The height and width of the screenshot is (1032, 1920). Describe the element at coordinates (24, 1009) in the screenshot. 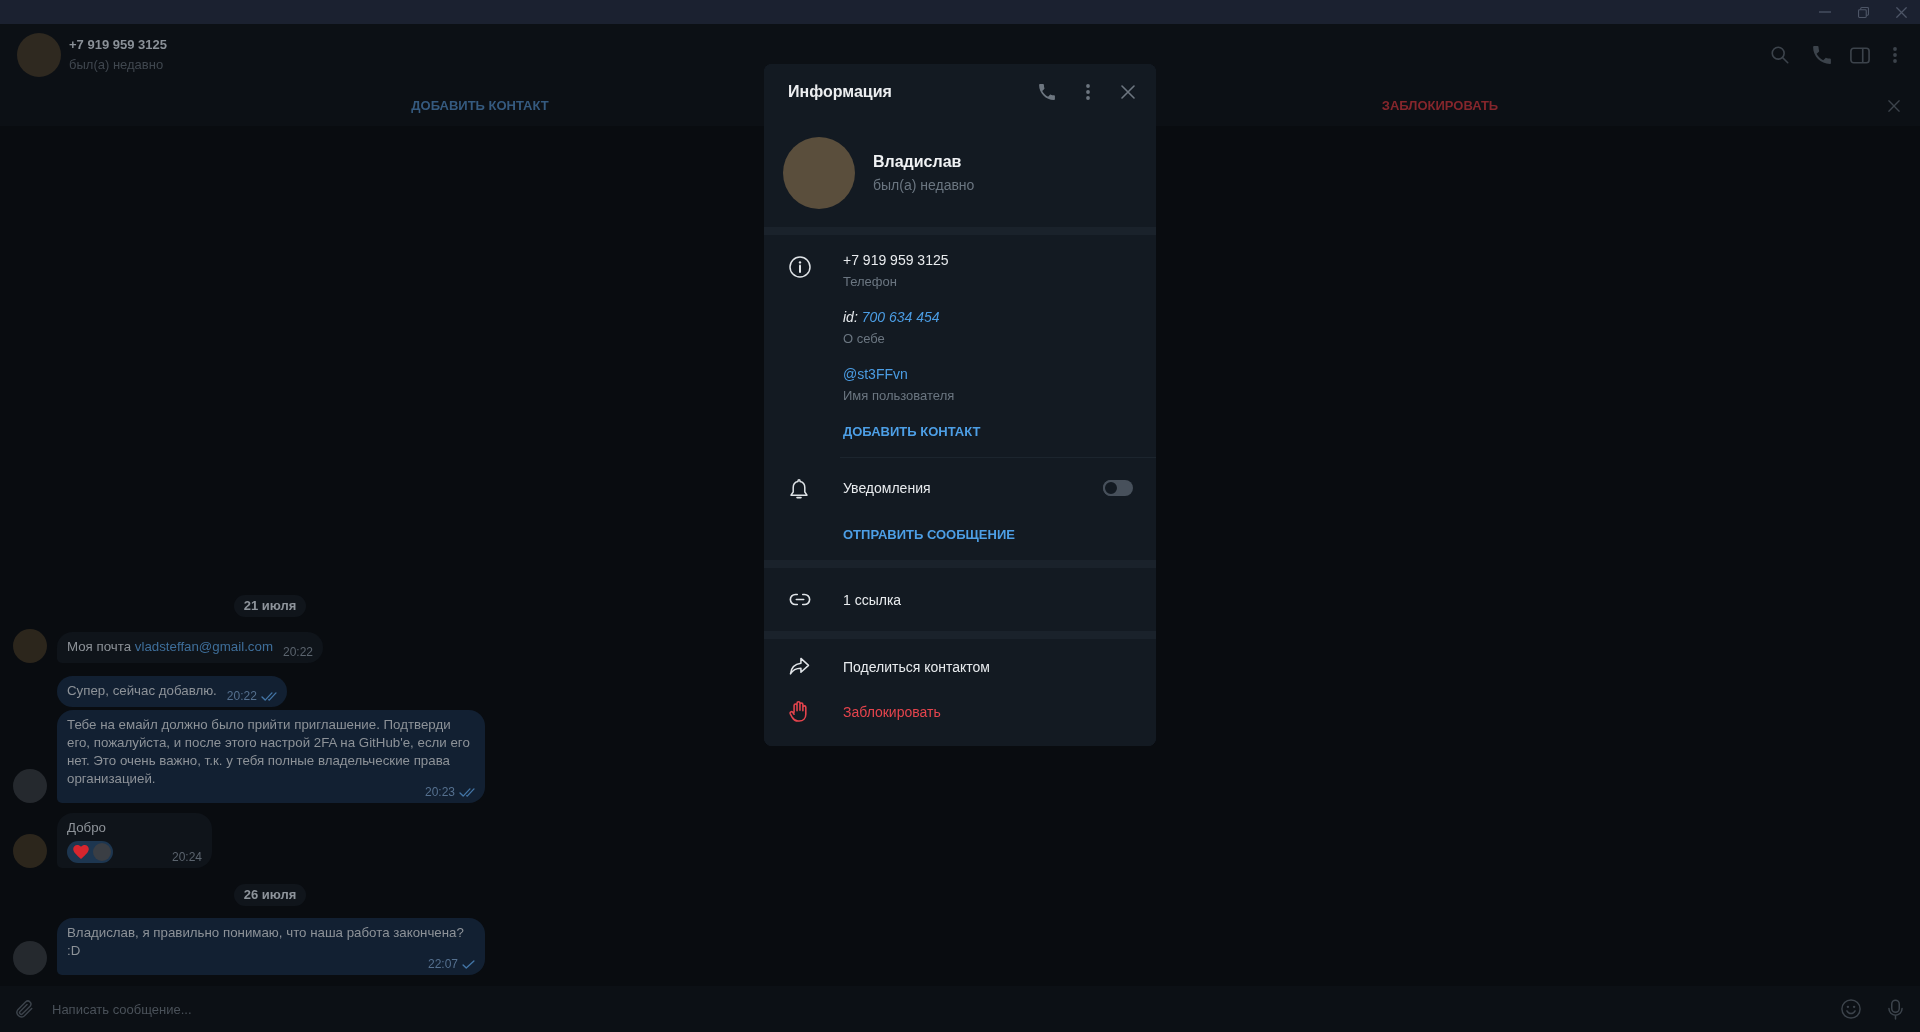

I see `paperclip-icon` at that location.